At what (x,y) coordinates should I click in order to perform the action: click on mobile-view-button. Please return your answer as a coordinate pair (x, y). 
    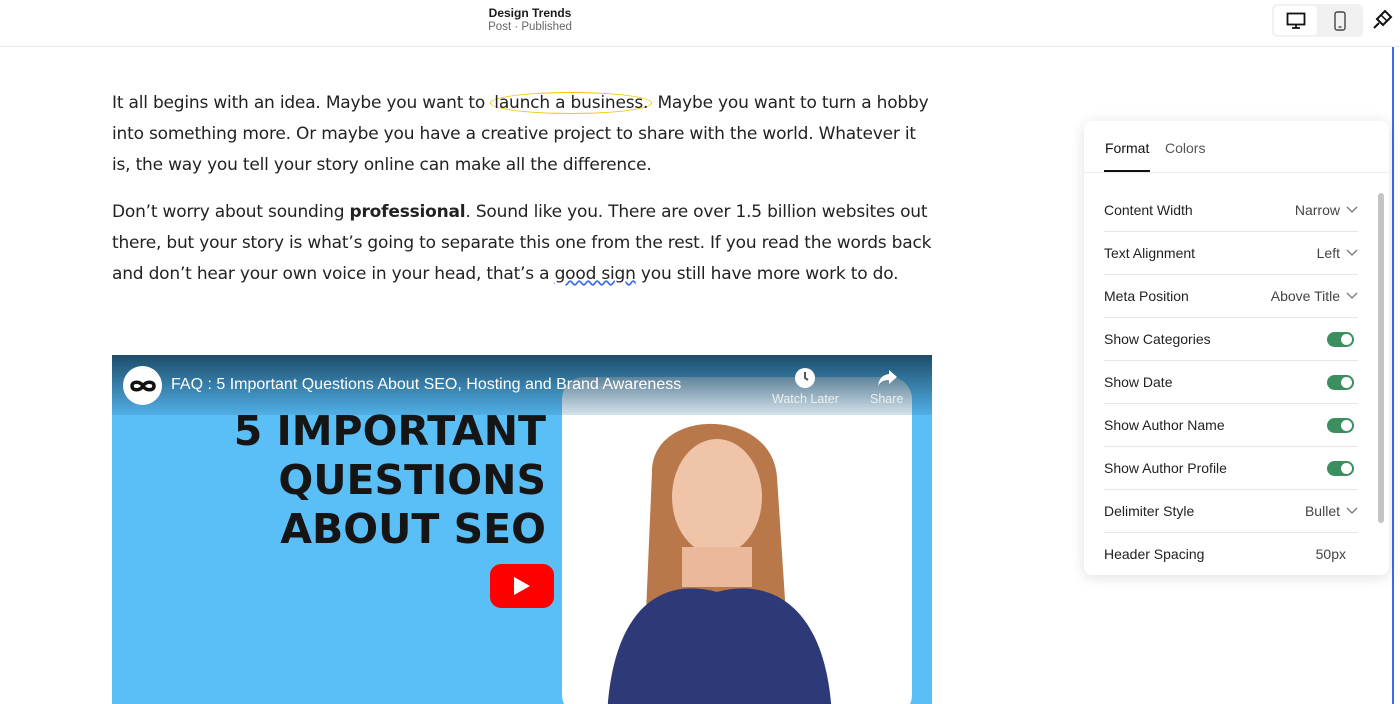
    Looking at the image, I should click on (1339, 20).